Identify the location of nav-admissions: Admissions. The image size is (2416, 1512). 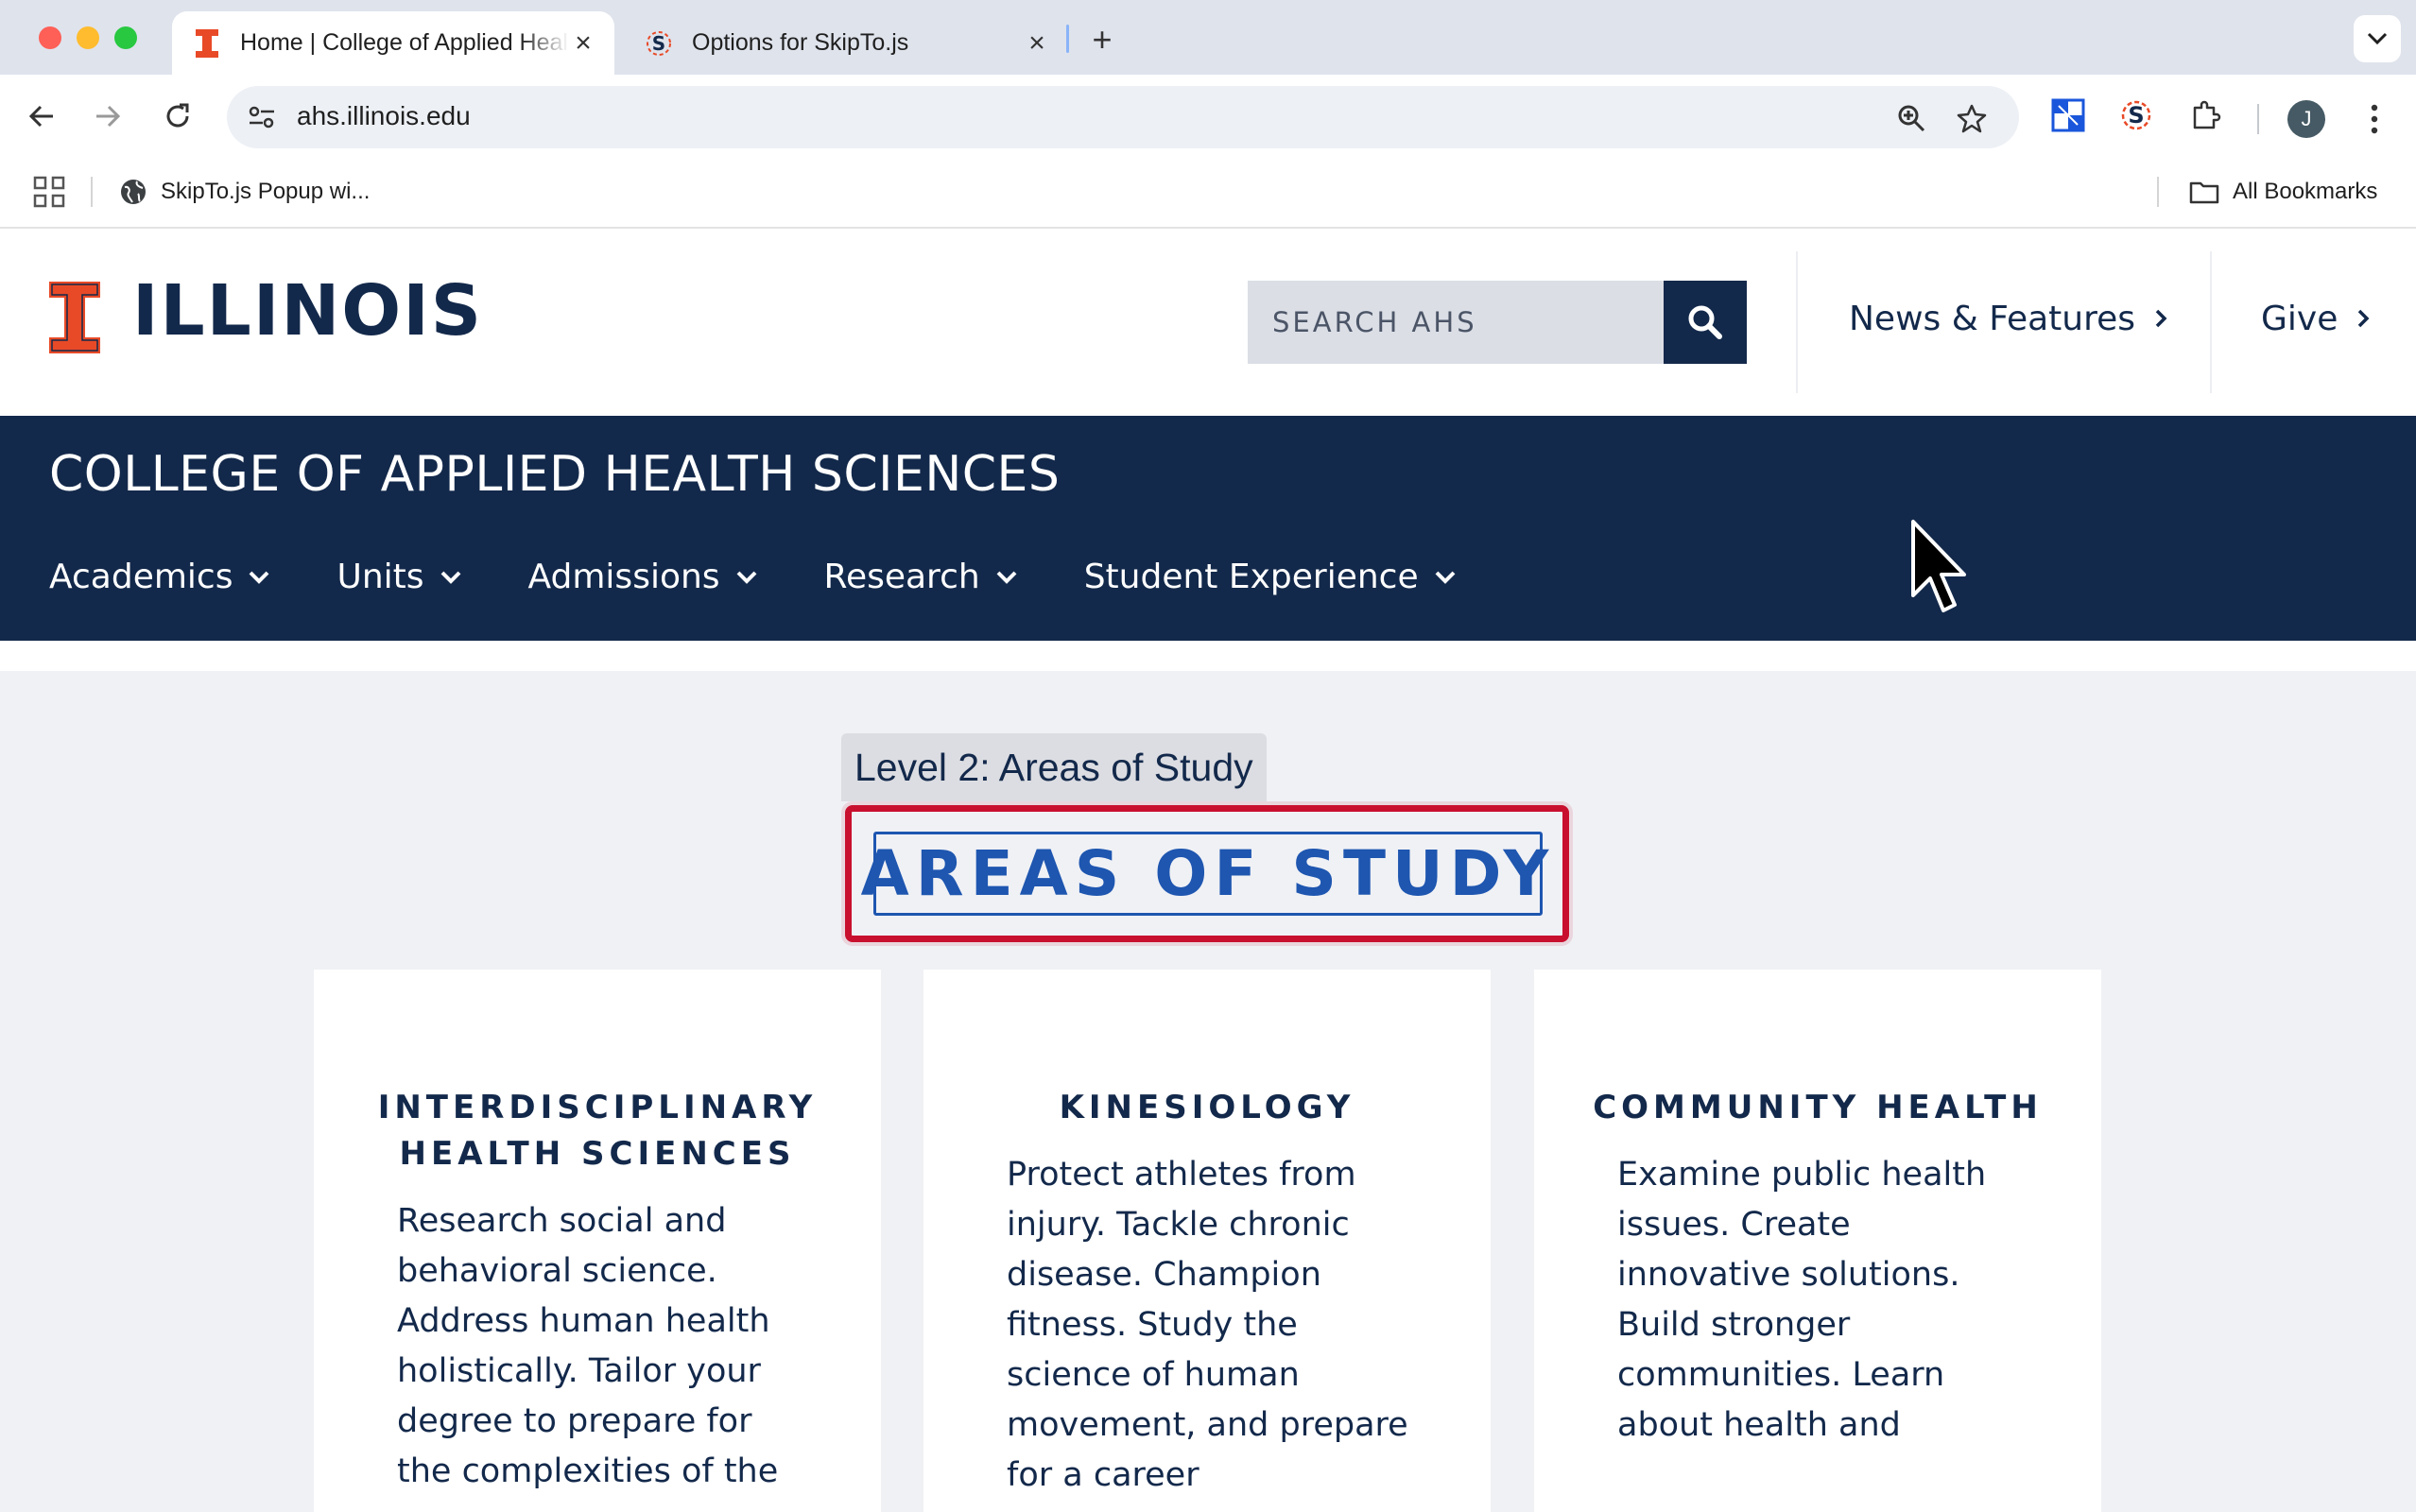
(643, 577).